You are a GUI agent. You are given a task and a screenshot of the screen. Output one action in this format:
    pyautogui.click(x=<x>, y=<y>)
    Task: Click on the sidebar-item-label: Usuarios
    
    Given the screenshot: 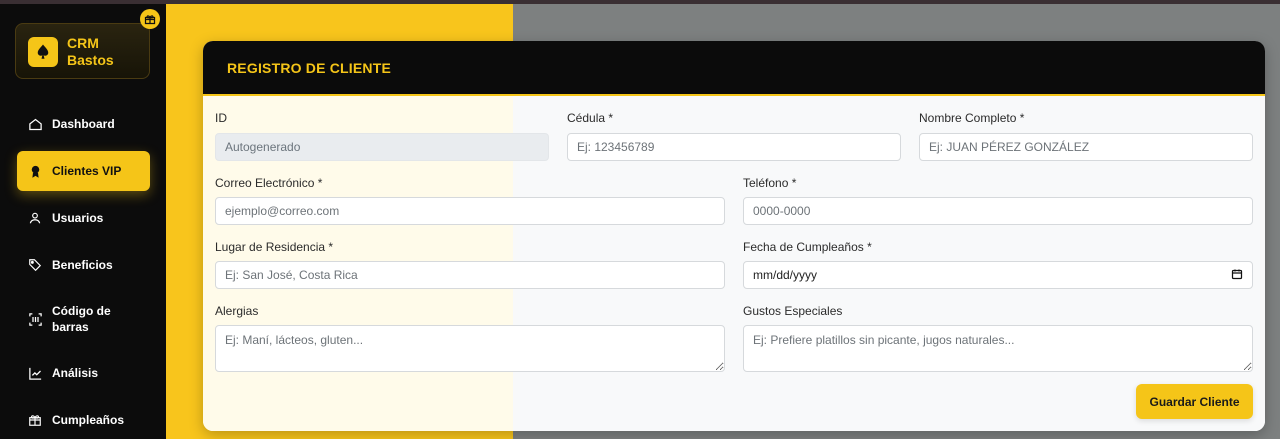 What is the action you would take?
    pyautogui.click(x=78, y=218)
    